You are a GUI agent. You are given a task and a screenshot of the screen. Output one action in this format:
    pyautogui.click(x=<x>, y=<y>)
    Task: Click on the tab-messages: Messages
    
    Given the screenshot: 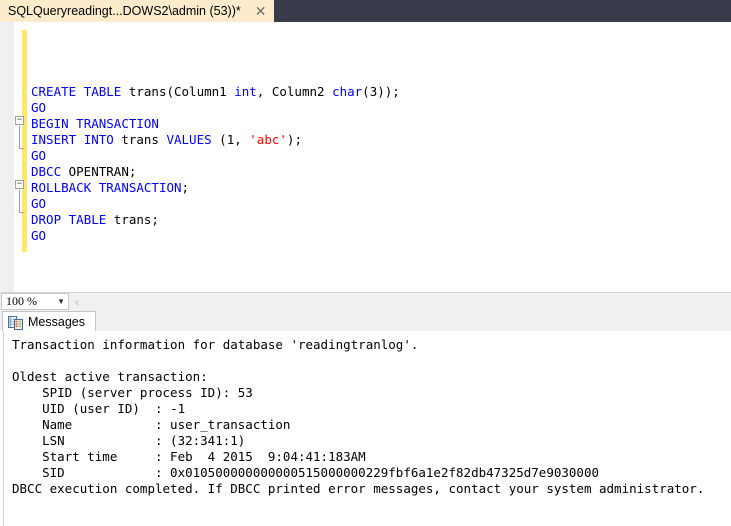 What is the action you would take?
    pyautogui.click(x=49, y=321)
    